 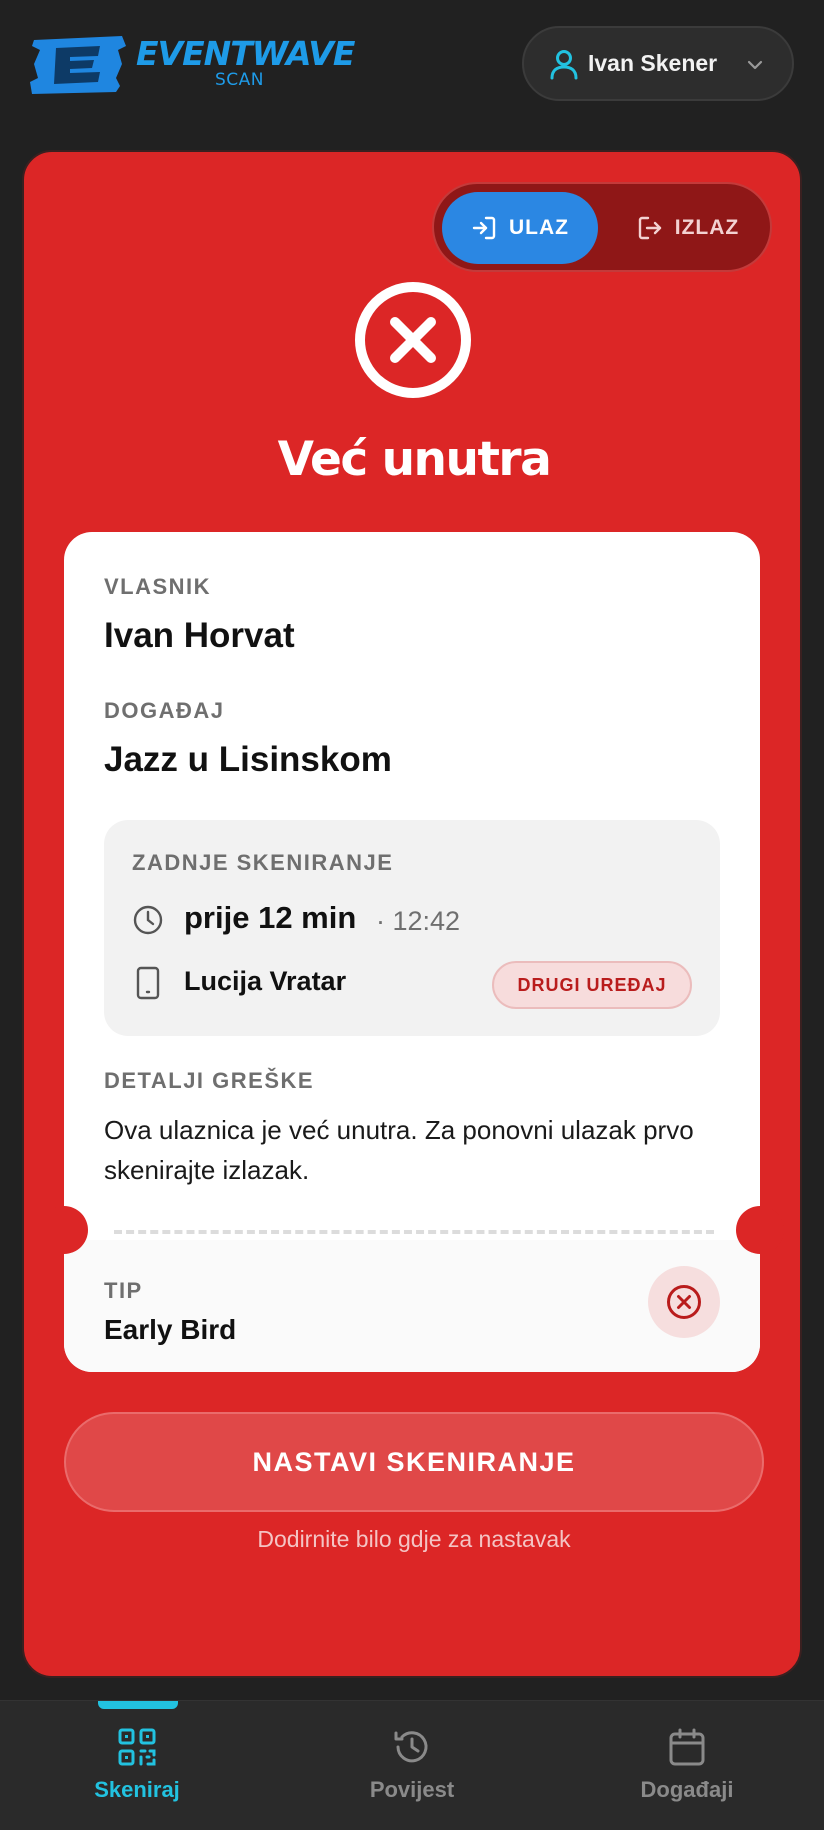 I want to click on nav-history: Povijest, so click(x=412, y=1765).